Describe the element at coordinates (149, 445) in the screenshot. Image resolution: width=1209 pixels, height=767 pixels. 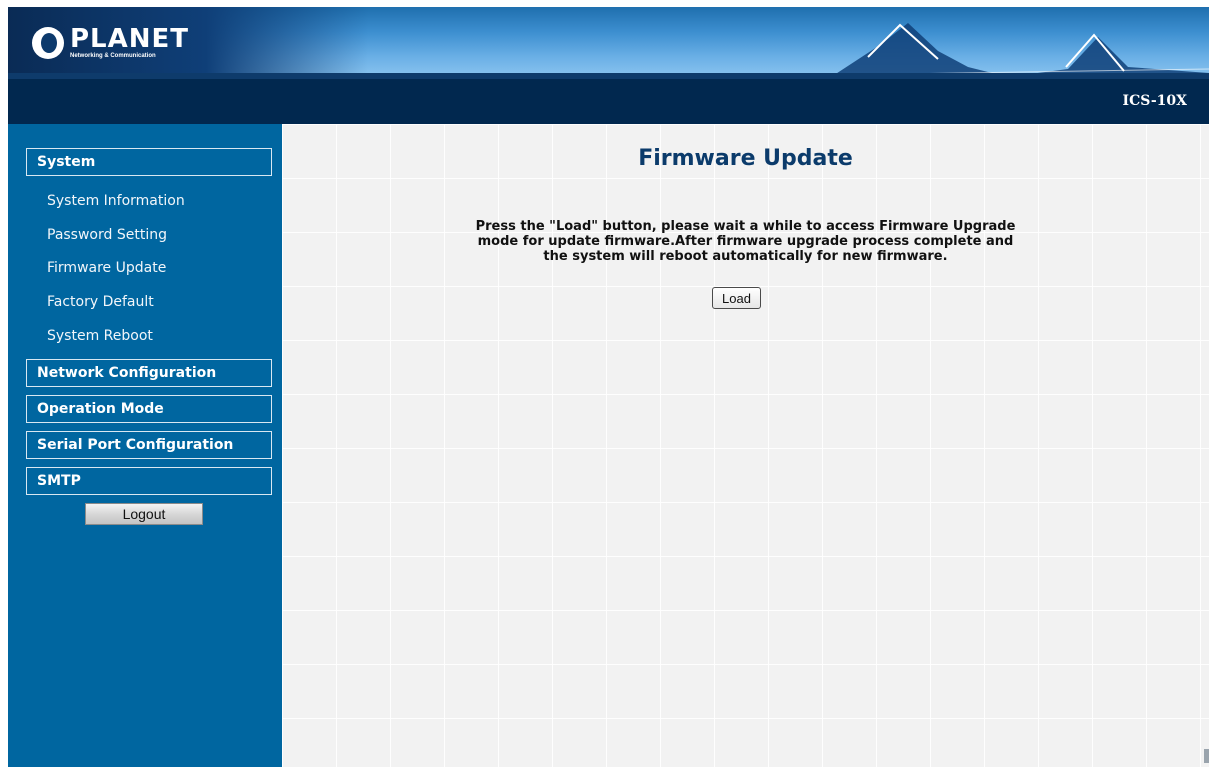
I see `sidebar-section-serial-port-configuration: Serial Port Configuration` at that location.